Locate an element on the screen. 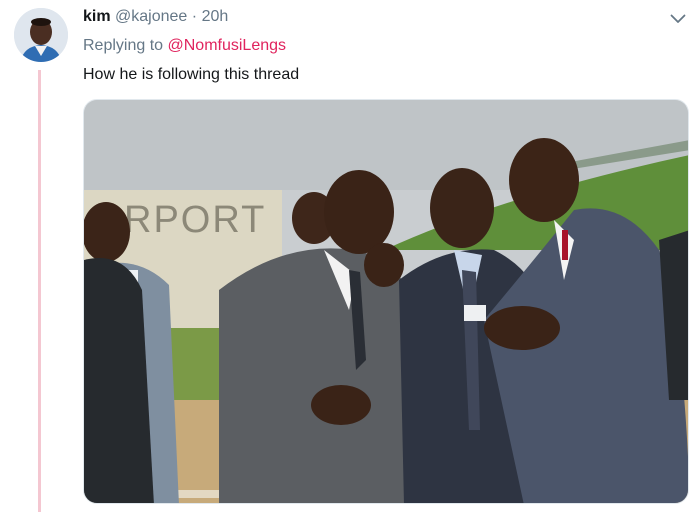 Image resolution: width=700 pixels, height=512 pixels. timestamp: 20h is located at coordinates (215, 16).